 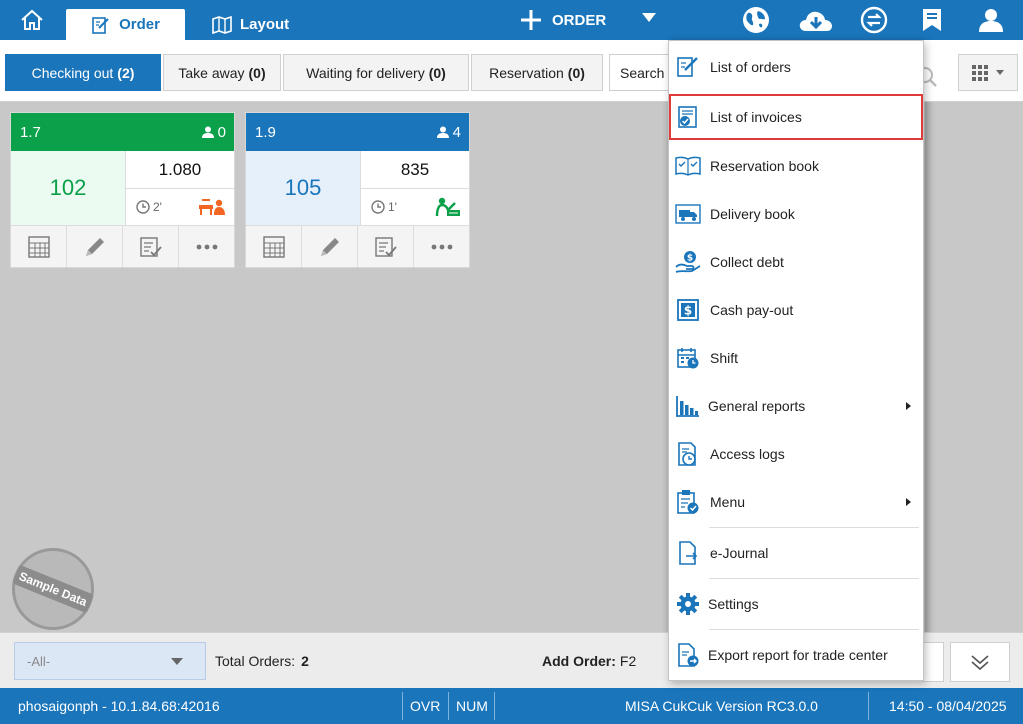 I want to click on home-button, so click(x=32, y=20).